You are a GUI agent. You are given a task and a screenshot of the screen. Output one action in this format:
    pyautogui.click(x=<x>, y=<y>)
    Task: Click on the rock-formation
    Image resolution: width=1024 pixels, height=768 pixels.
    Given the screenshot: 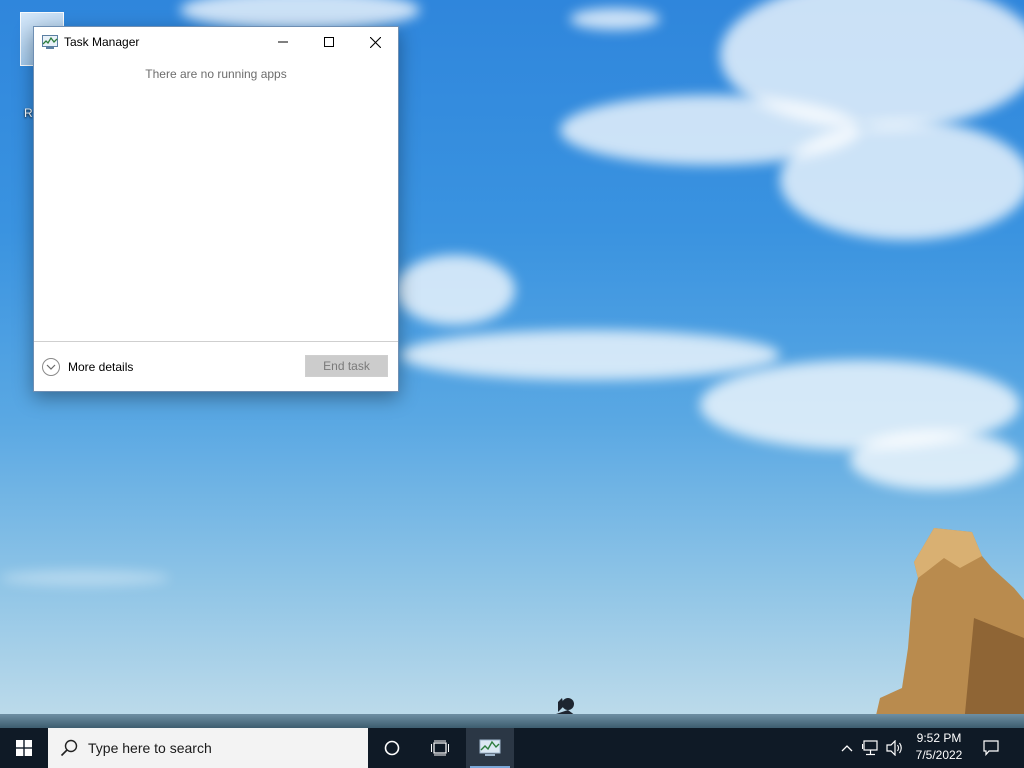 What is the action you would take?
    pyautogui.click(x=949, y=626)
    